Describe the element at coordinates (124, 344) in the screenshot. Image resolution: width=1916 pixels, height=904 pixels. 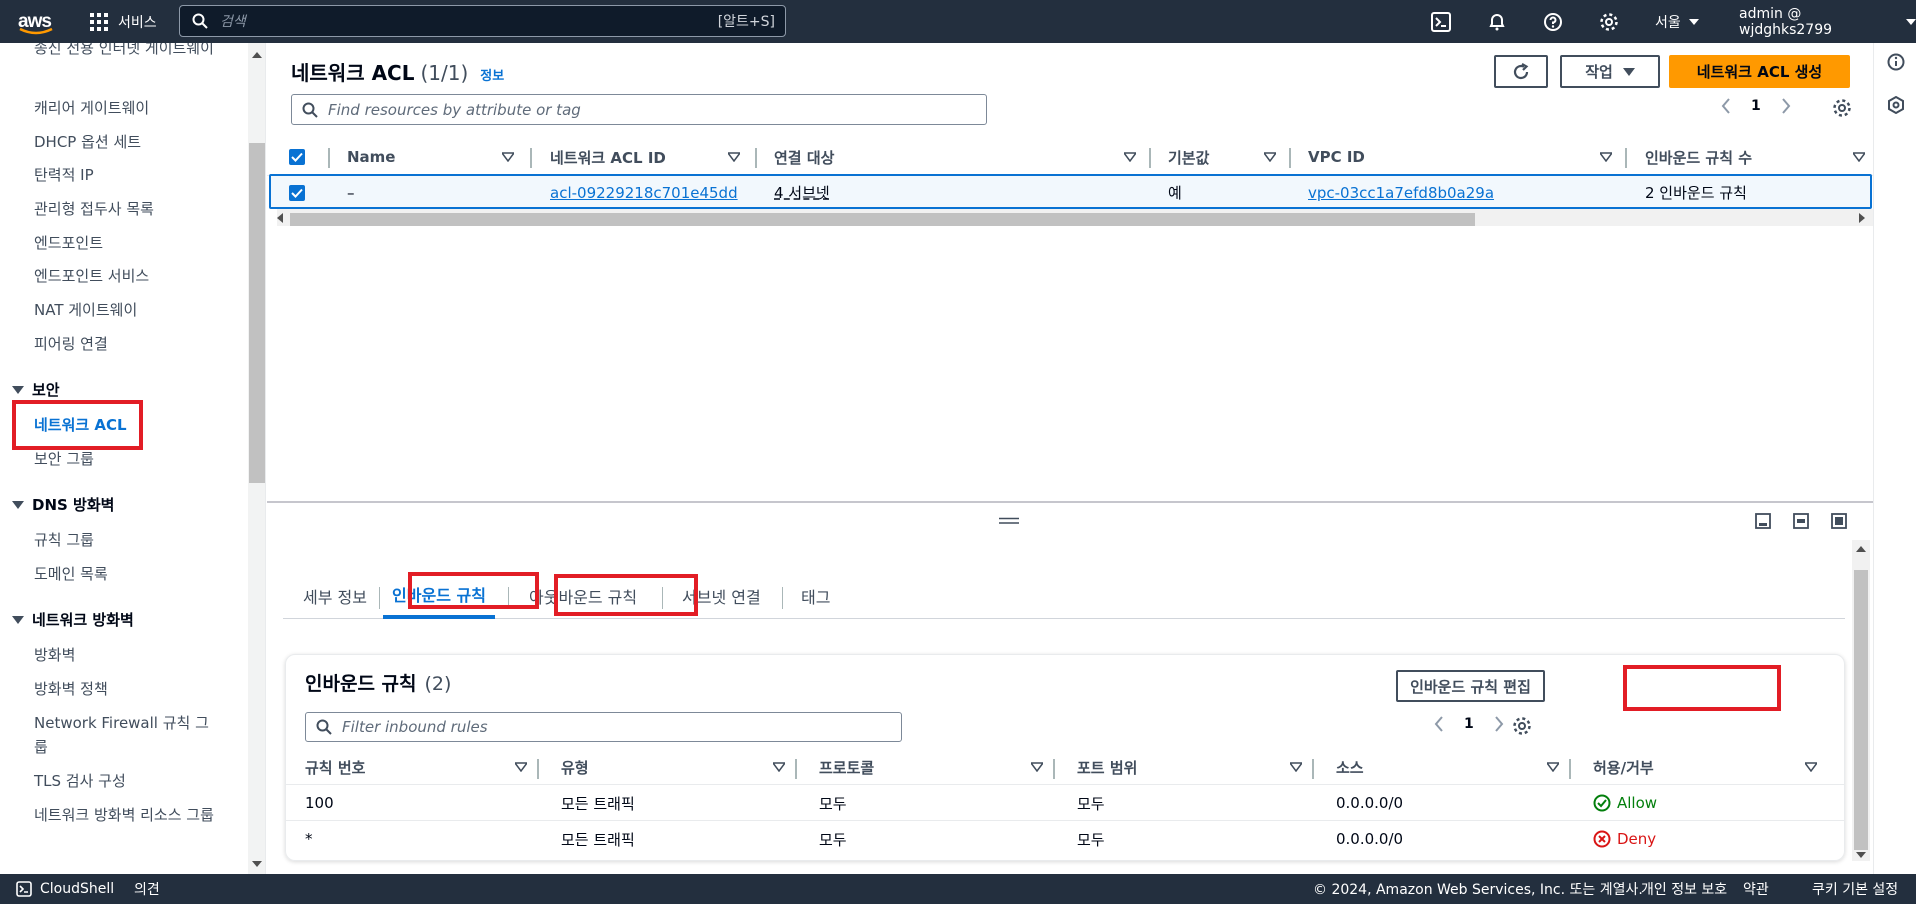
I see `sidebar-item-peering: 피어링 연결` at that location.